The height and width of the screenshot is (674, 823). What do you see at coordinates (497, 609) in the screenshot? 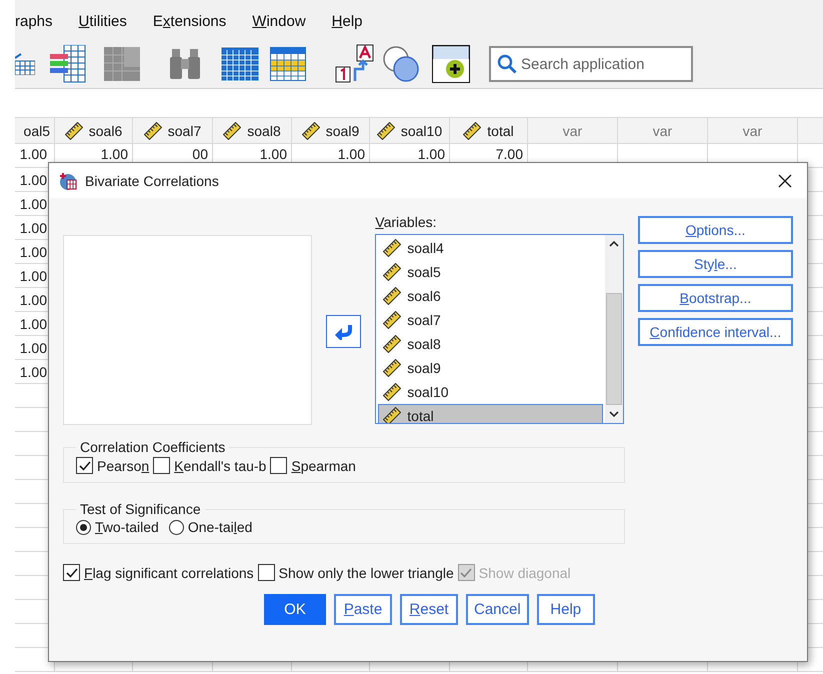
I see `dialog-button: Cancel` at bounding box center [497, 609].